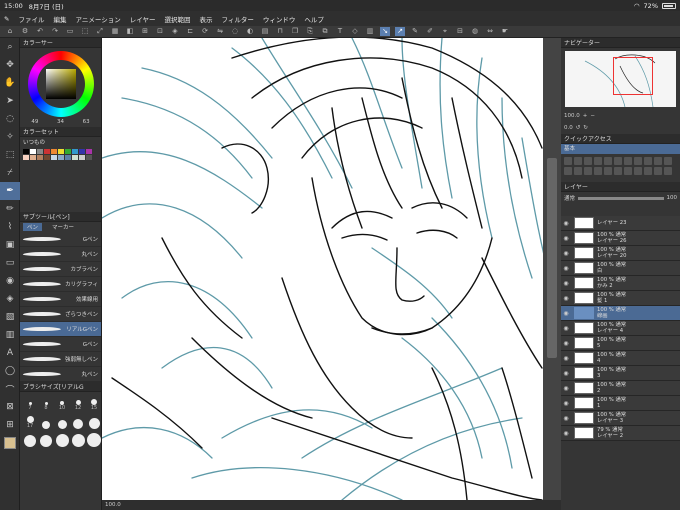  Describe the element at coordinates (585, 116) in the screenshot. I see `zoom-in-icon: +` at that location.